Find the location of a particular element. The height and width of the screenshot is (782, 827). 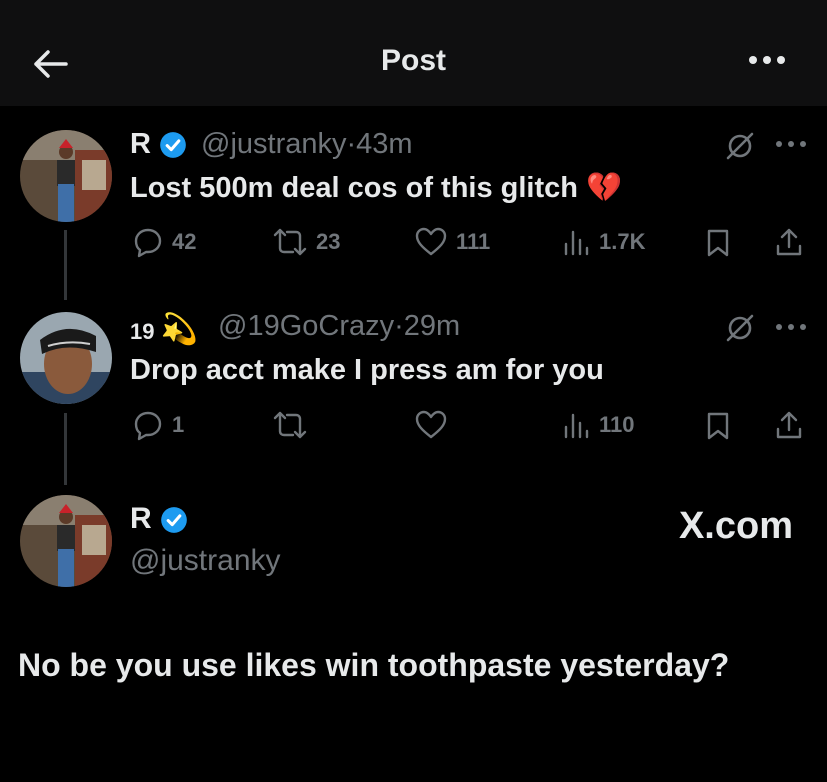

top-bar: Post is located at coordinates (413, 53).